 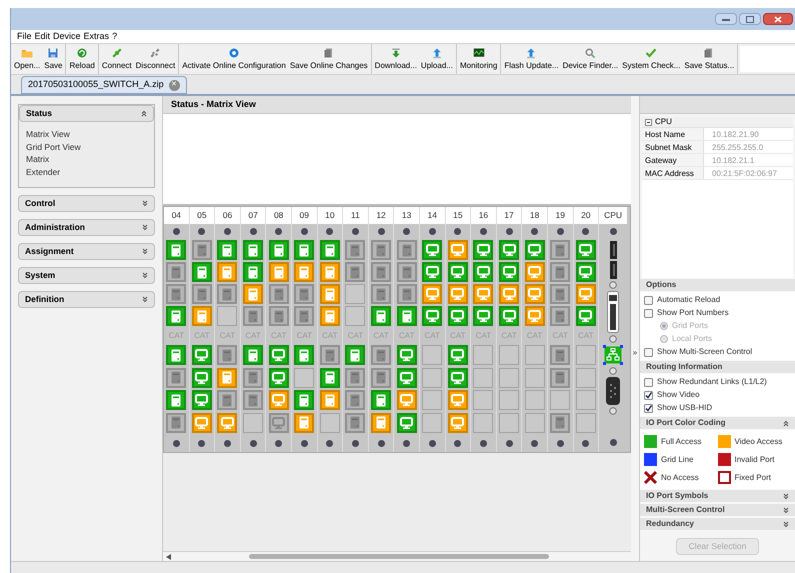 What do you see at coordinates (717, 496) in the screenshot?
I see `panel-section-header: IO Port Symbols` at bounding box center [717, 496].